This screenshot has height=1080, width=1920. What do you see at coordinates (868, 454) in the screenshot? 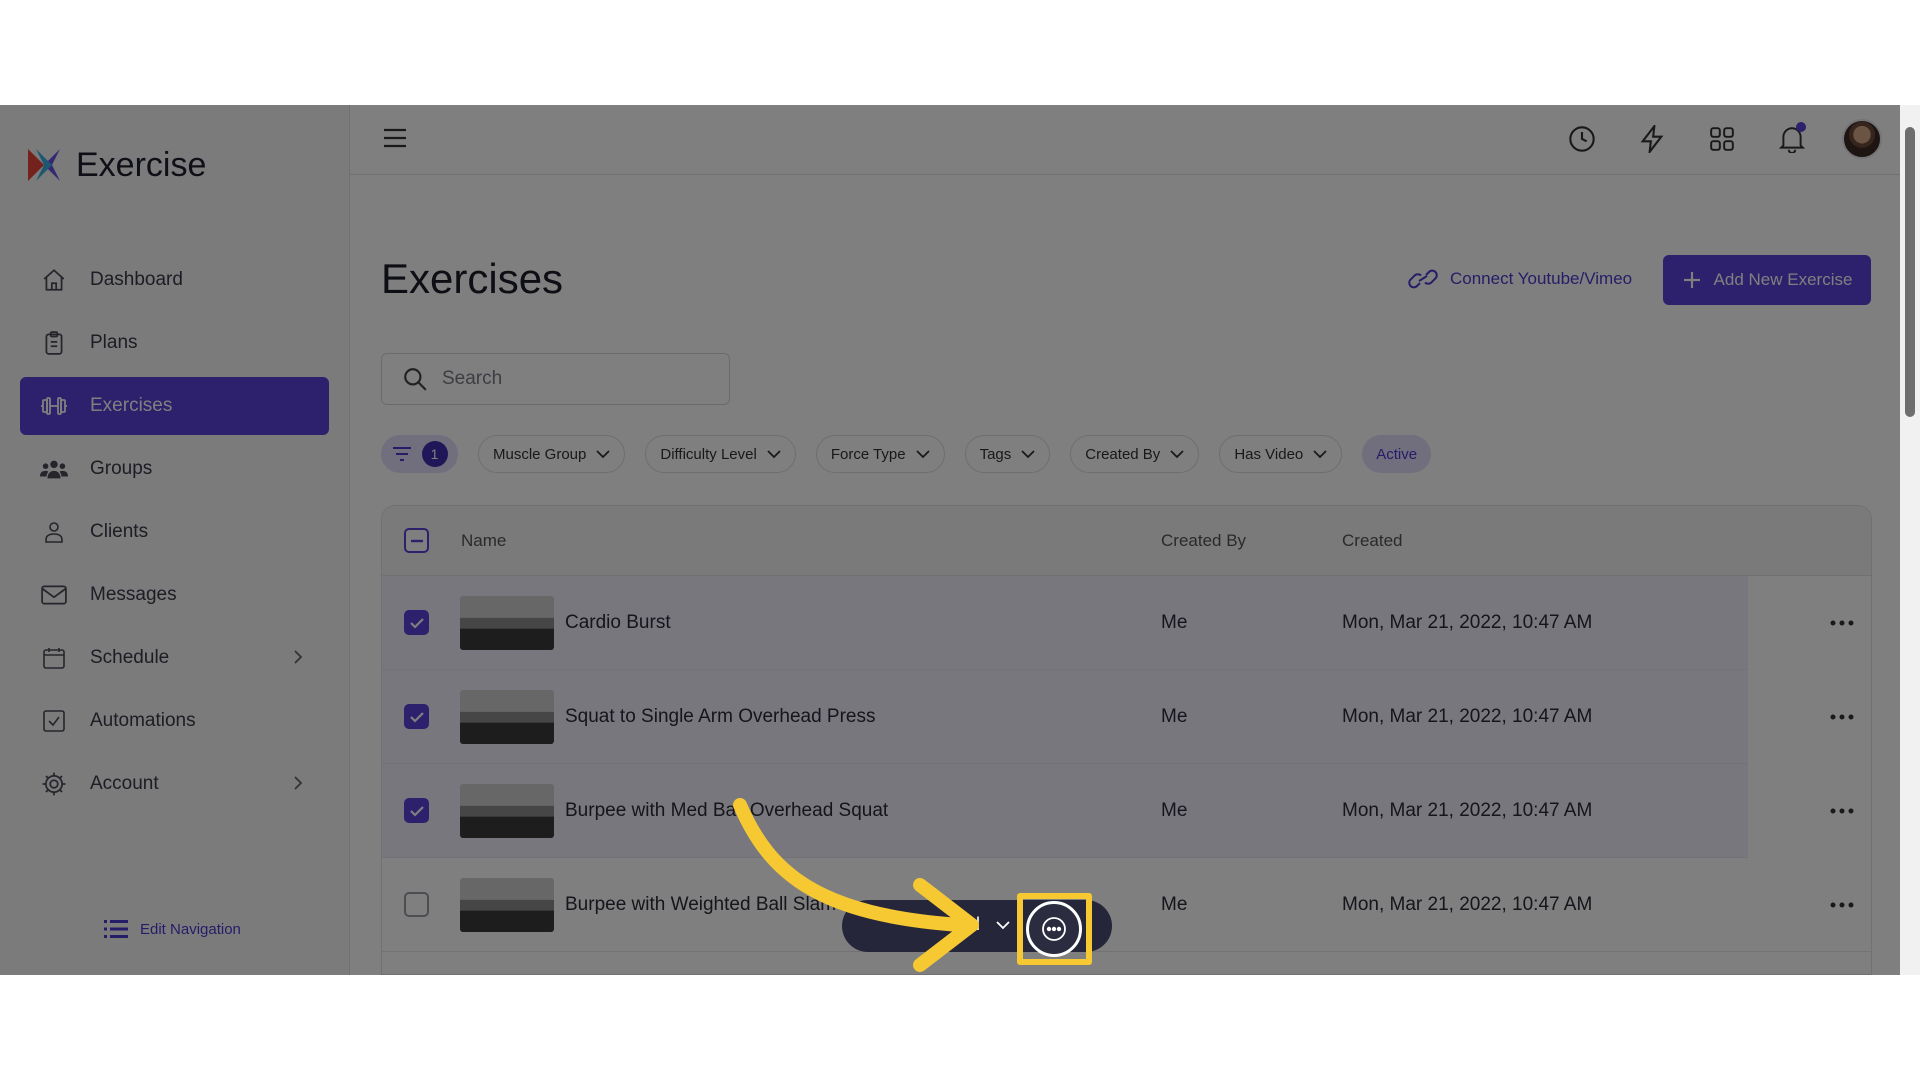
I see `chip-label: Force Type` at bounding box center [868, 454].